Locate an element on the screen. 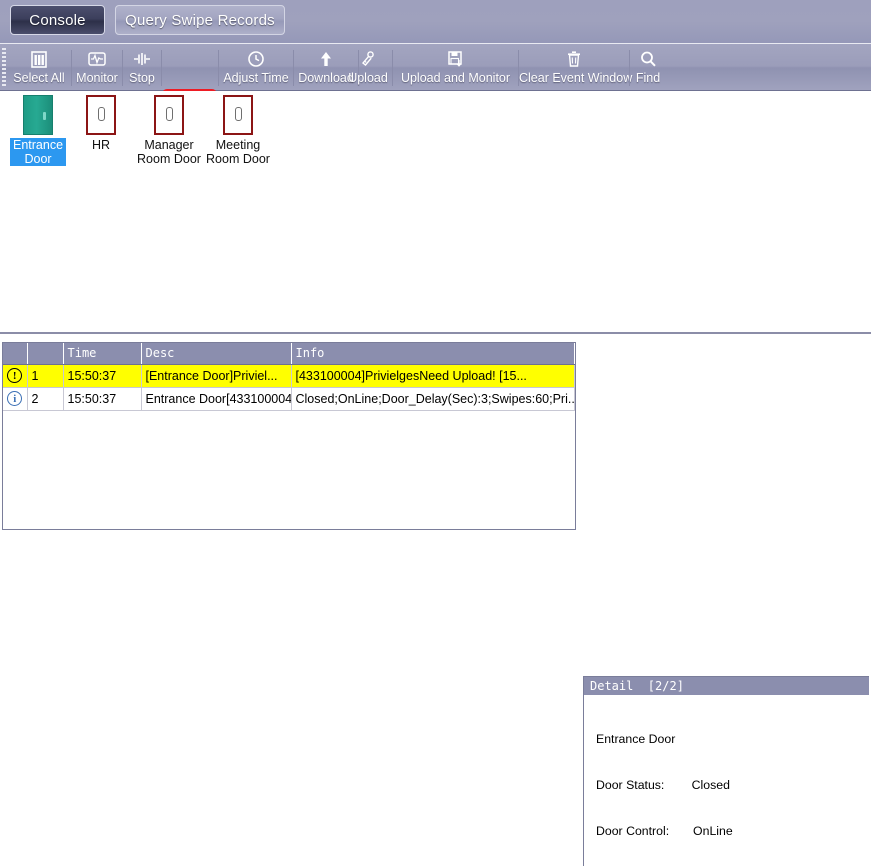 This screenshot has height=866, width=871. row-index: 2 is located at coordinates (45, 399).